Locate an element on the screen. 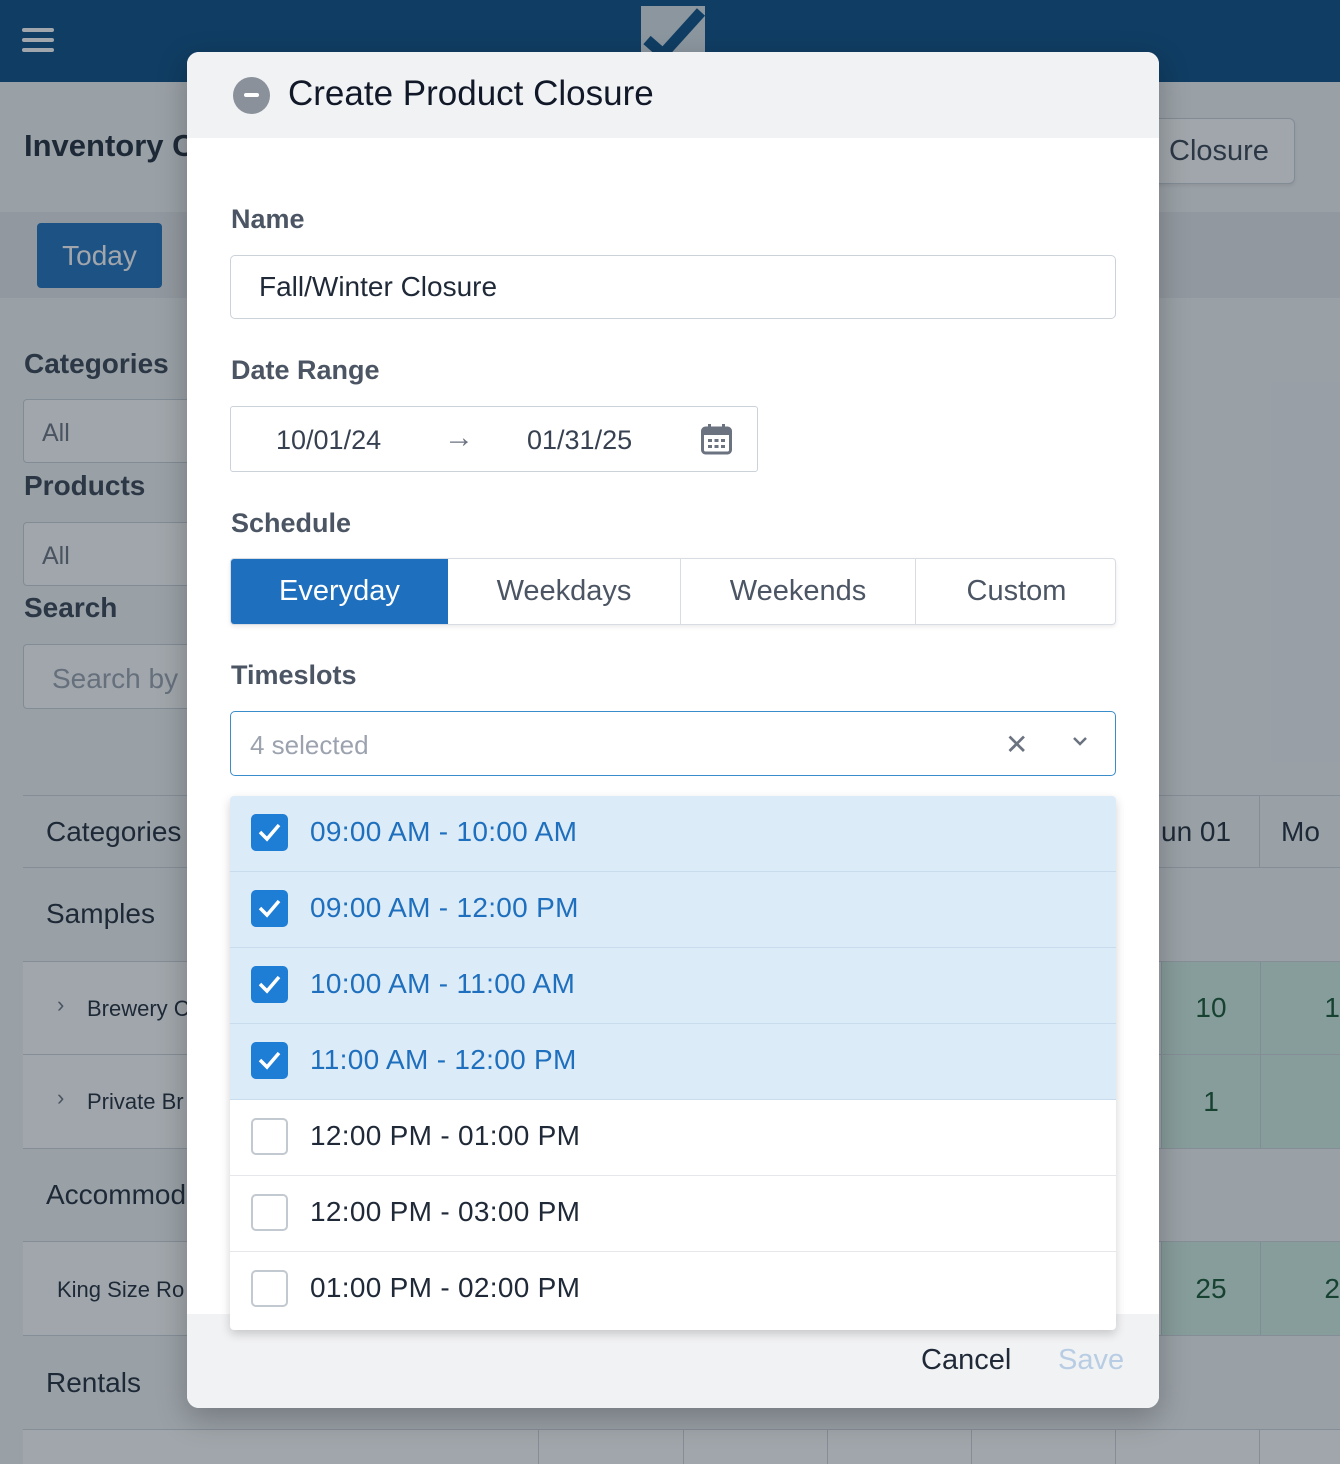 This screenshot has width=1340, height=1464. schedule-label: Schedule is located at coordinates (291, 523).